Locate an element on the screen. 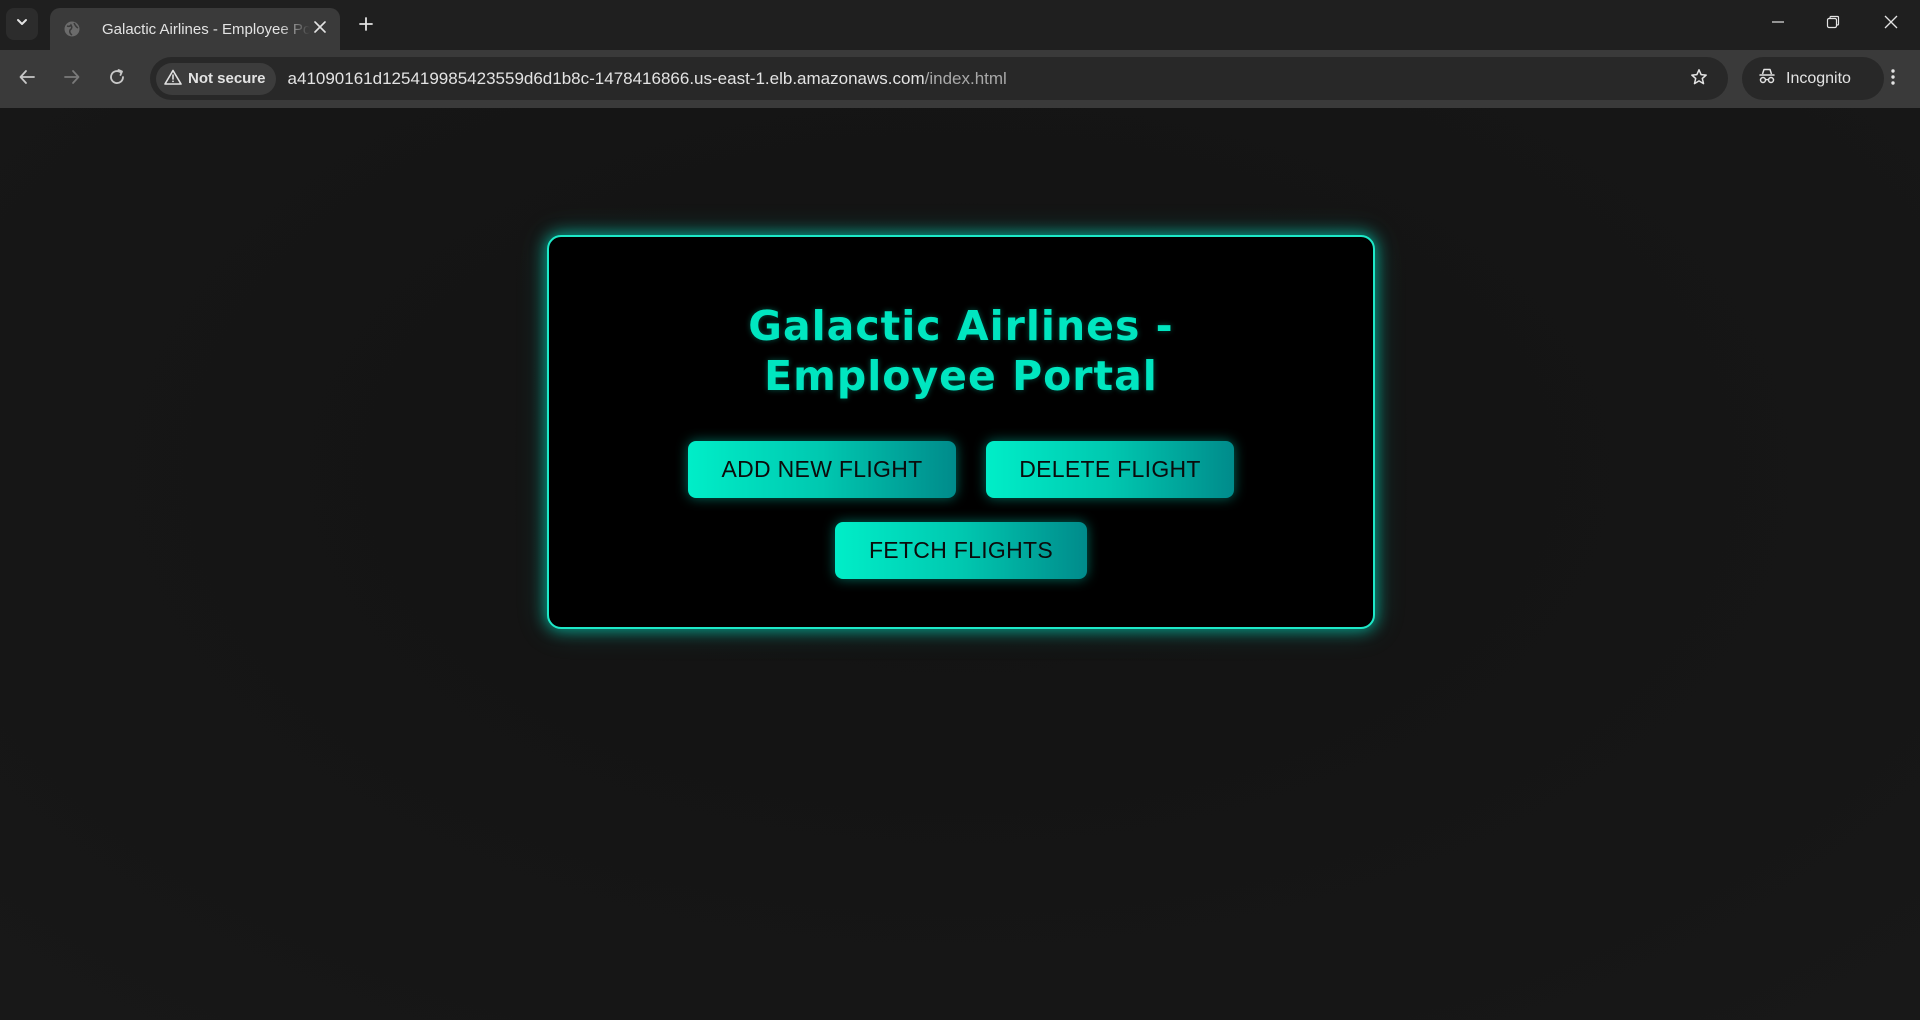 This screenshot has width=1920, height=1020. add-new-flight-button: ADD NEW FLIGHT is located at coordinates (822, 469).